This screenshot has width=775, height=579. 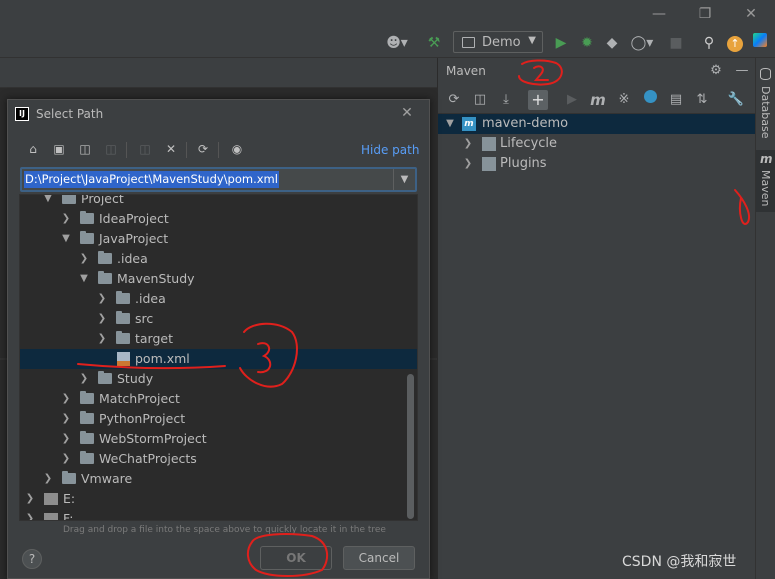 What do you see at coordinates (597, 164) in the screenshot?
I see `maven-tree-item-plugins: ❯ Plugins` at bounding box center [597, 164].